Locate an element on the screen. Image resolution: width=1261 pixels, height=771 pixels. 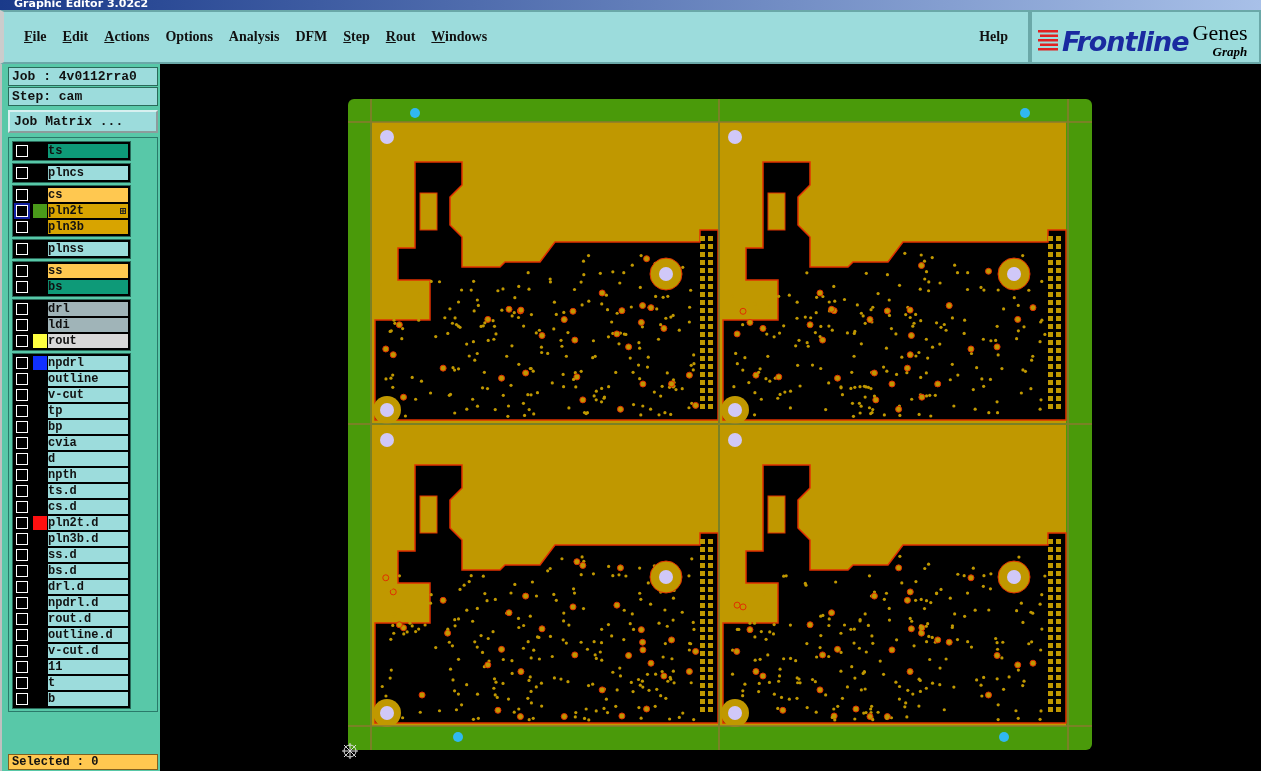
layer-name: plncs is located at coordinates (88, 173).